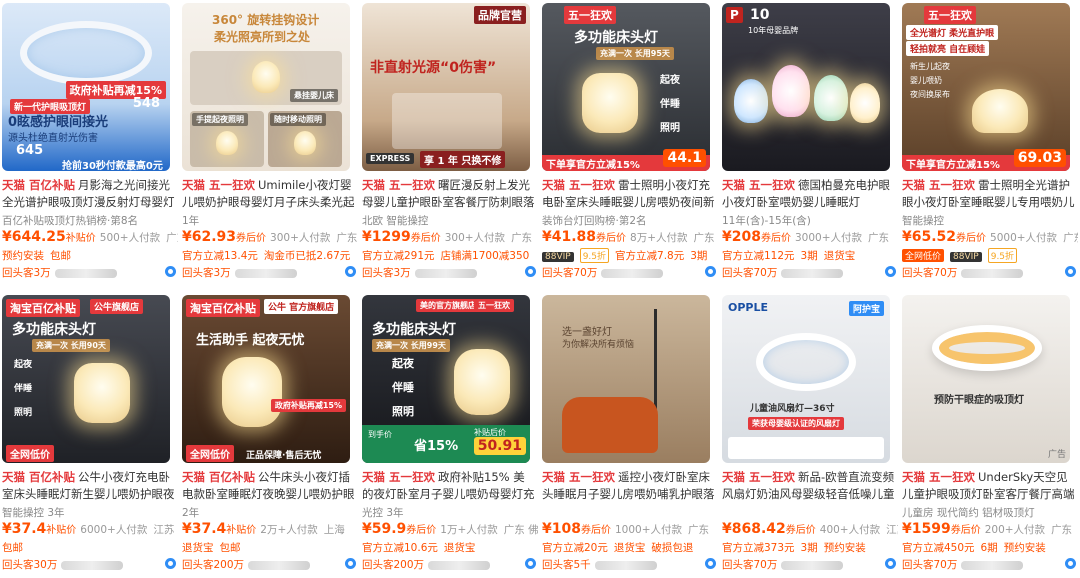 The height and width of the screenshot is (578, 1080). Describe the element at coordinates (987, 529) in the screenshot. I see `price-line: ¥1599券后价 200+人付款 广东` at that location.